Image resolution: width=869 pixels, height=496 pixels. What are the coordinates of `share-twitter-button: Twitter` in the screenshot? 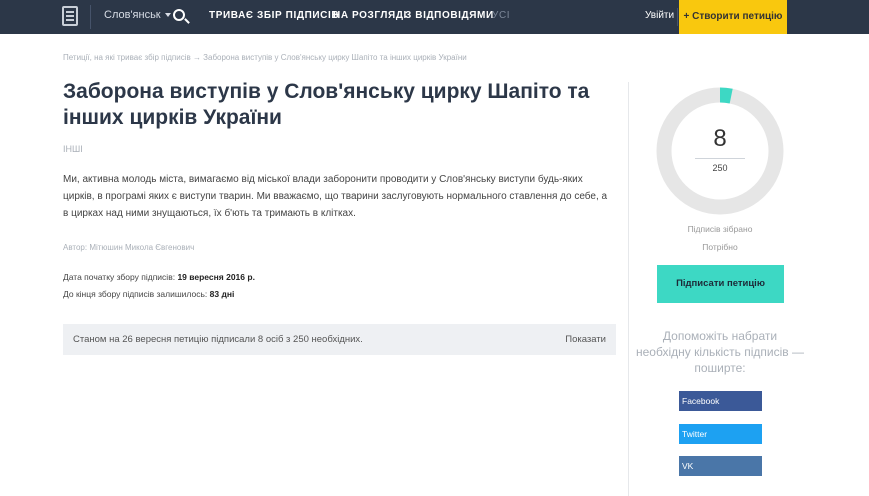 It's located at (720, 434).